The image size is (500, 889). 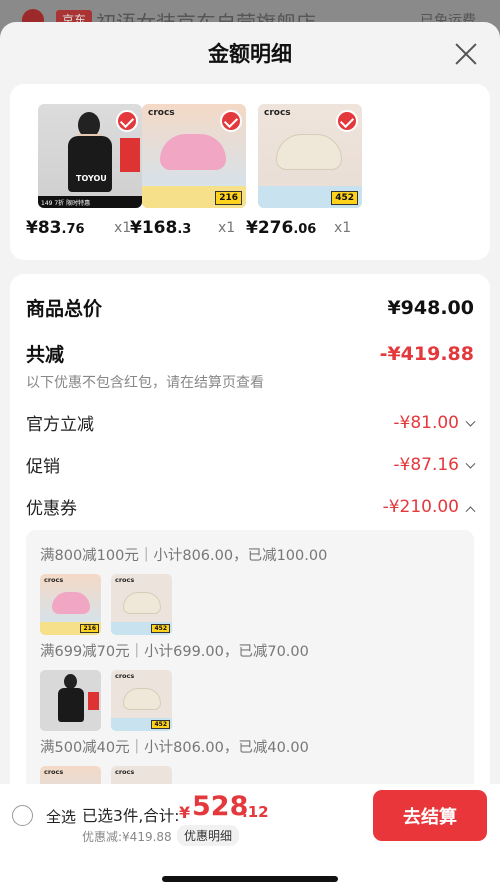 What do you see at coordinates (184, 556) in the screenshot?
I see `coupon-rule: 满800减100元｜小计806.00，已减100.00` at bounding box center [184, 556].